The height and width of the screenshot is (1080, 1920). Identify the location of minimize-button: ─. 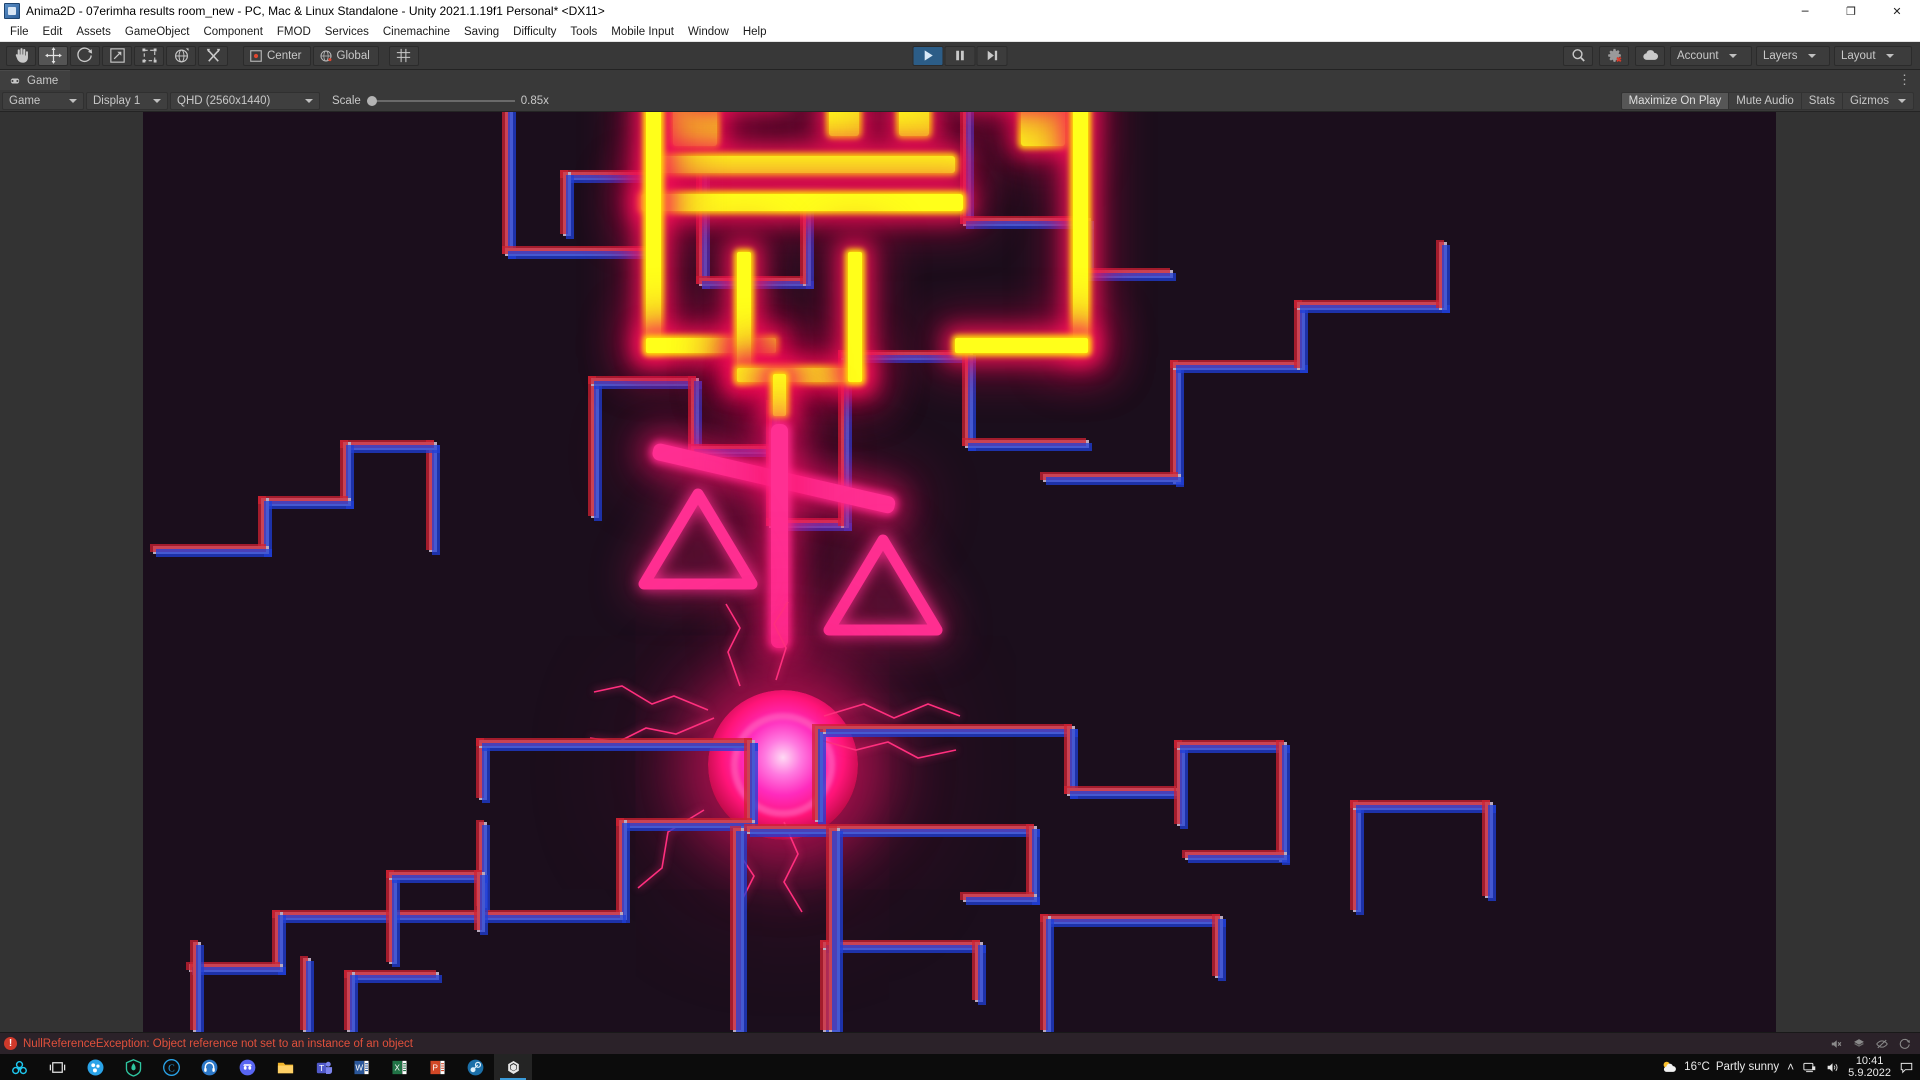
(1805, 11).